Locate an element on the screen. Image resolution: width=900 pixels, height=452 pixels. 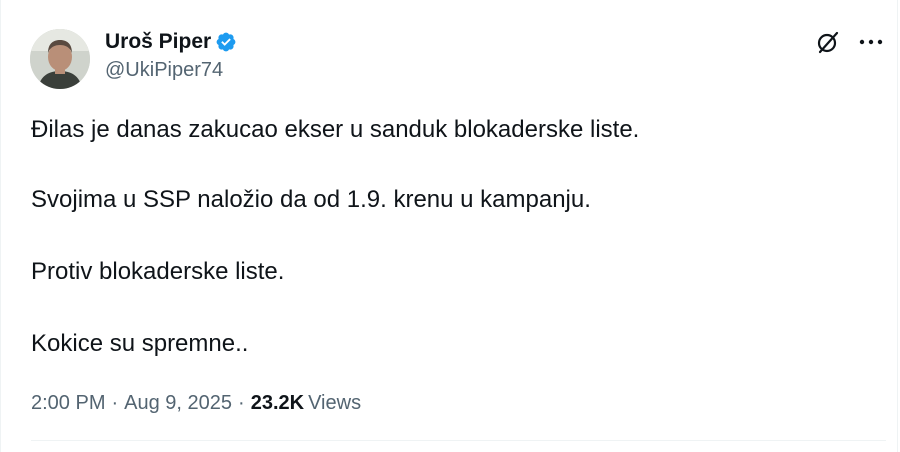
grok-icon is located at coordinates (828, 42).